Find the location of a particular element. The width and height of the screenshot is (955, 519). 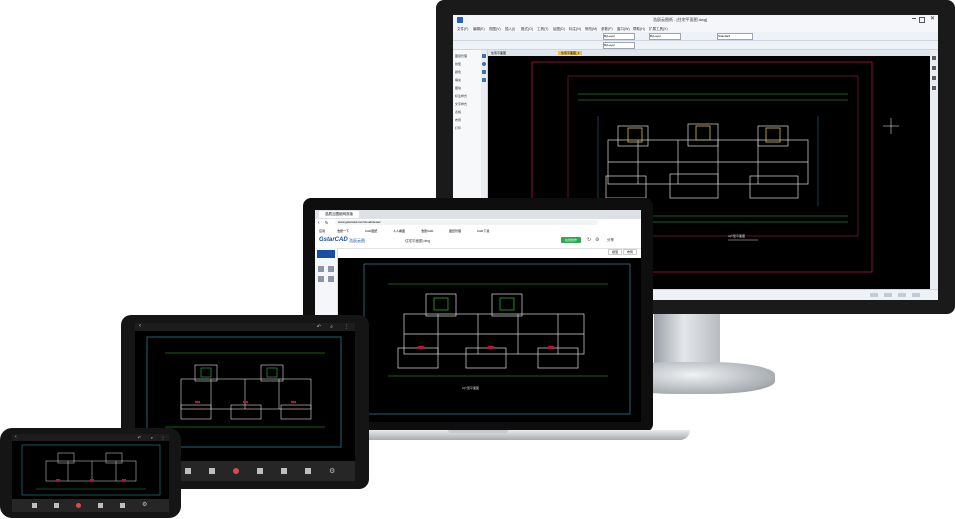

bookmark-item: 浩辰CAD is located at coordinates (427, 231).